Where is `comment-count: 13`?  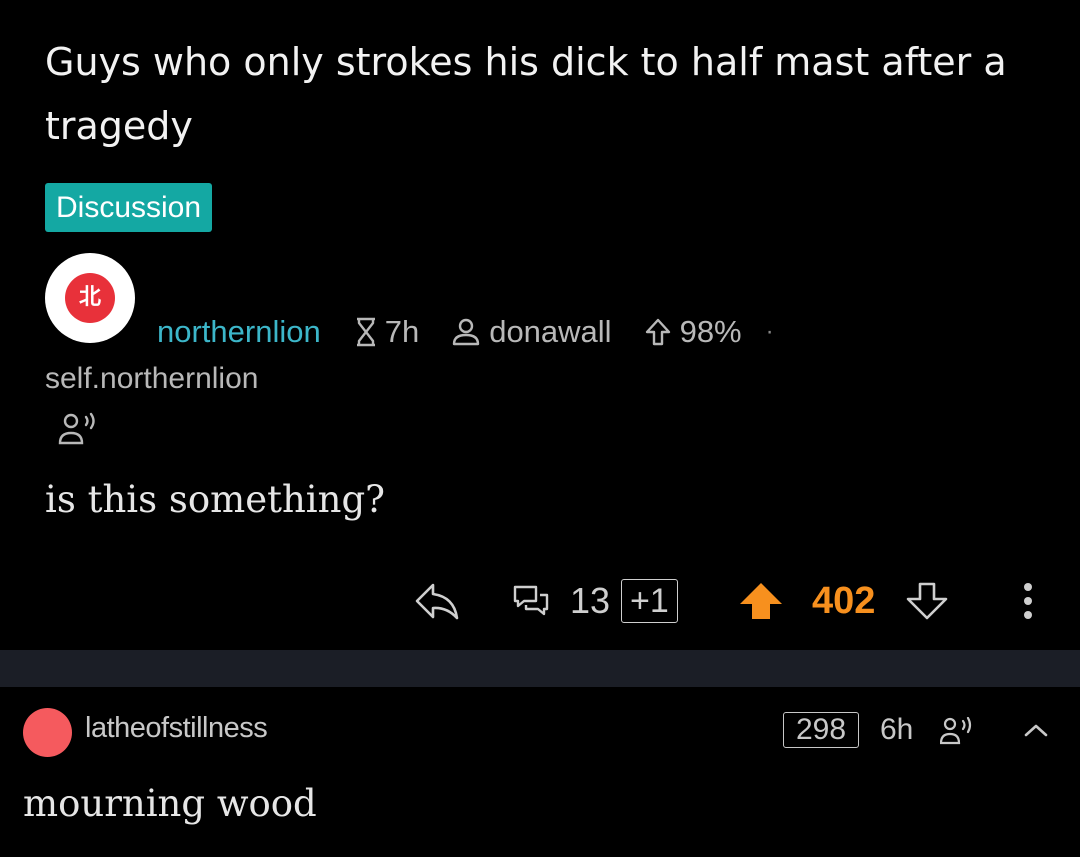 comment-count: 13 is located at coordinates (590, 600).